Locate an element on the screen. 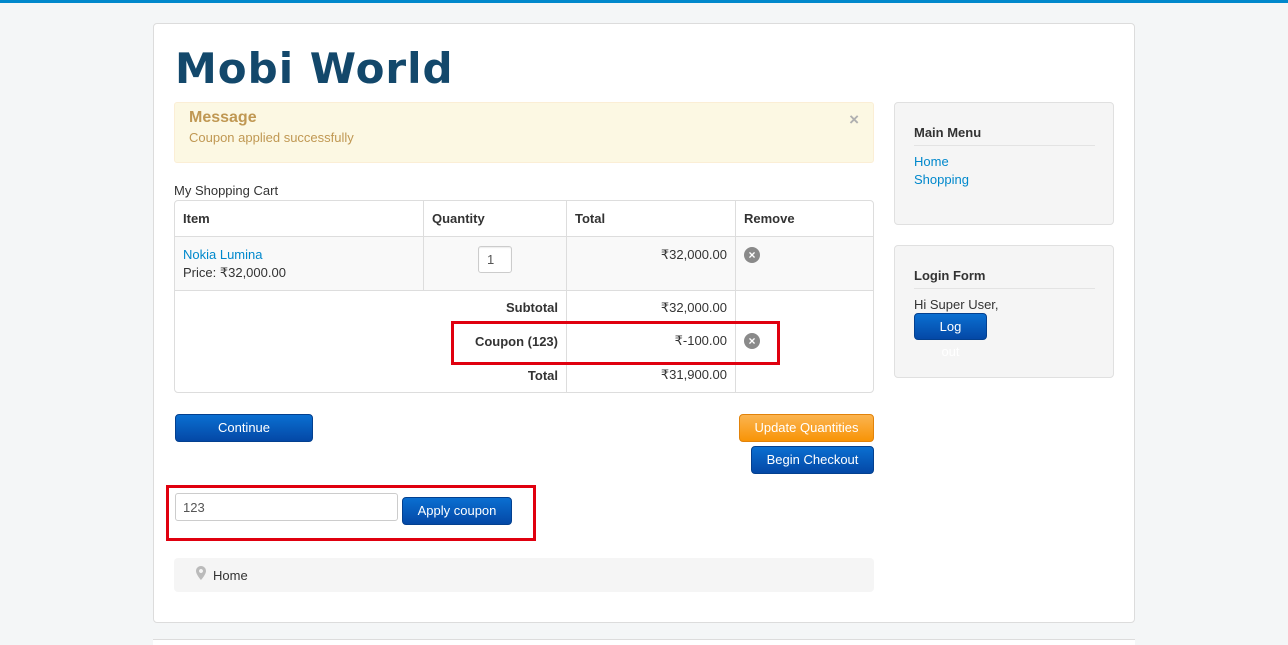  logout-button: Log out is located at coordinates (950, 336).